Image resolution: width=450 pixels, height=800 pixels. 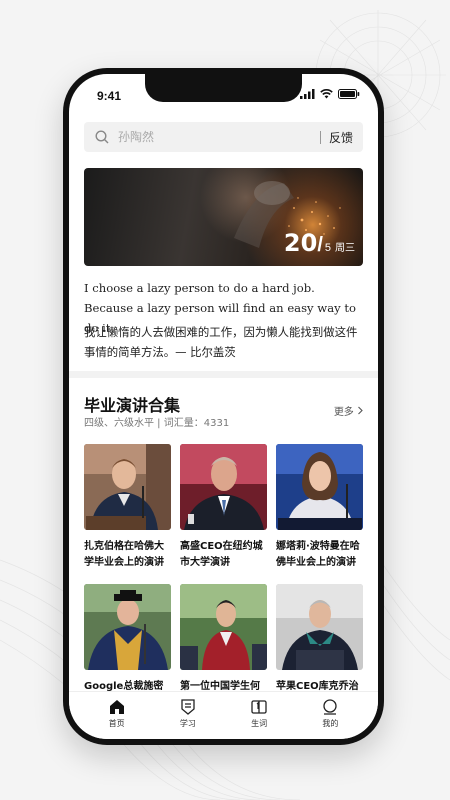 What do you see at coordinates (221, 554) in the screenshot?
I see `speech-caption: 高盛CEO在纽约城市大学演讲` at bounding box center [221, 554].